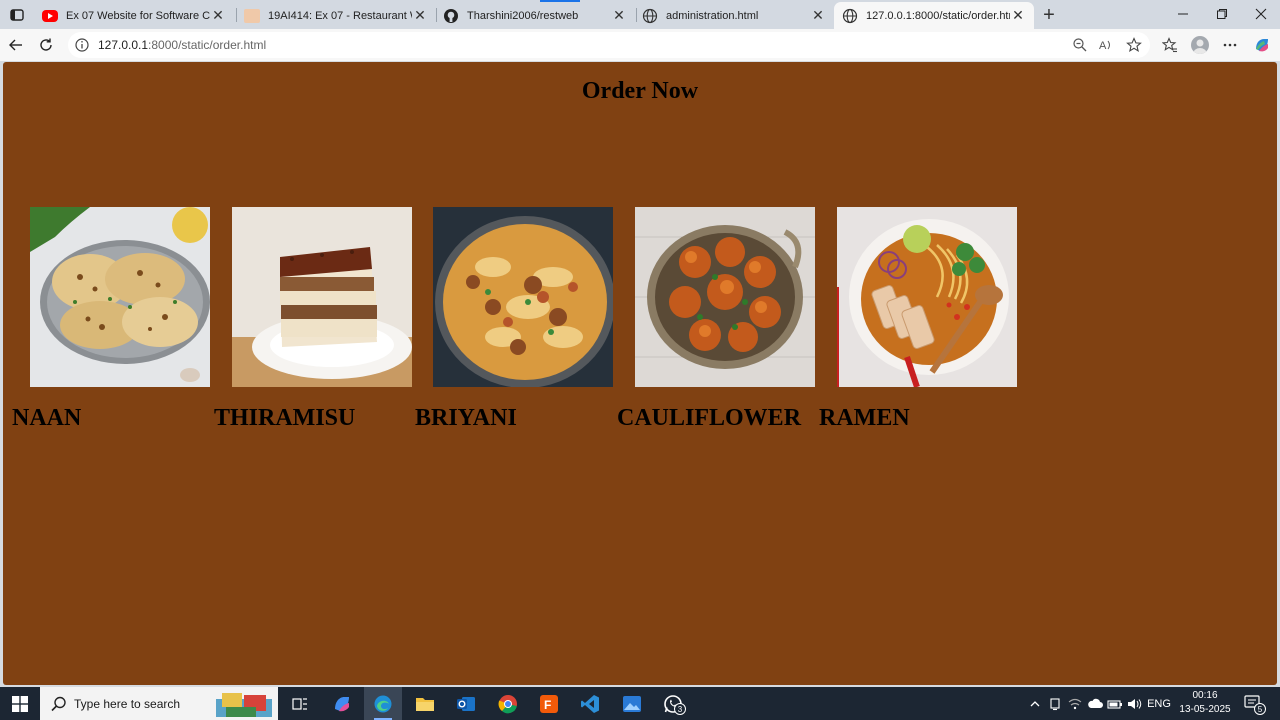  I want to click on youtube-icon, so click(50, 15).